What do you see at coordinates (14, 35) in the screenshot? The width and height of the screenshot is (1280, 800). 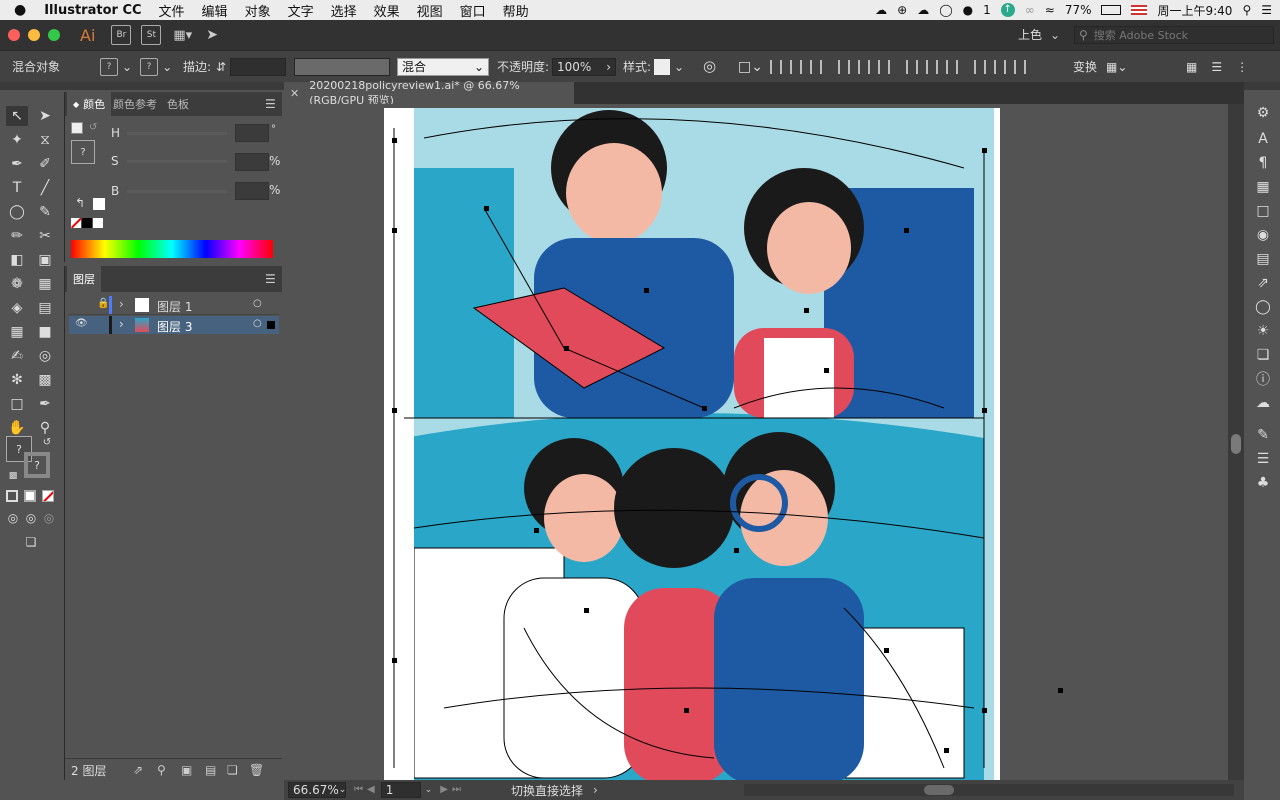 I see `close-window-button` at bounding box center [14, 35].